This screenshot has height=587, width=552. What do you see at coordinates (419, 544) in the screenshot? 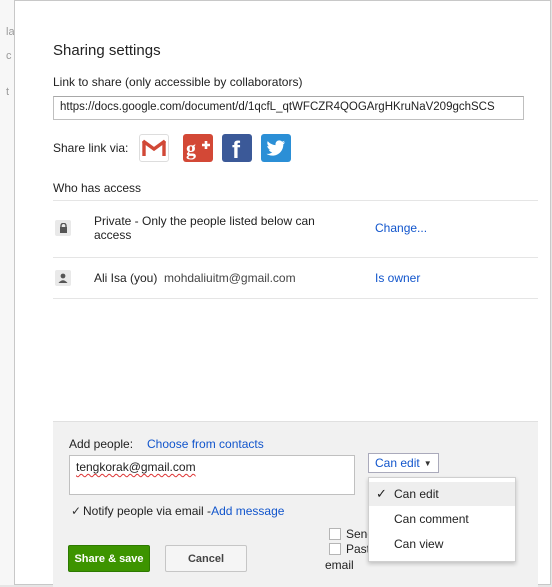
I see `menu-item-label: Can view` at bounding box center [419, 544].